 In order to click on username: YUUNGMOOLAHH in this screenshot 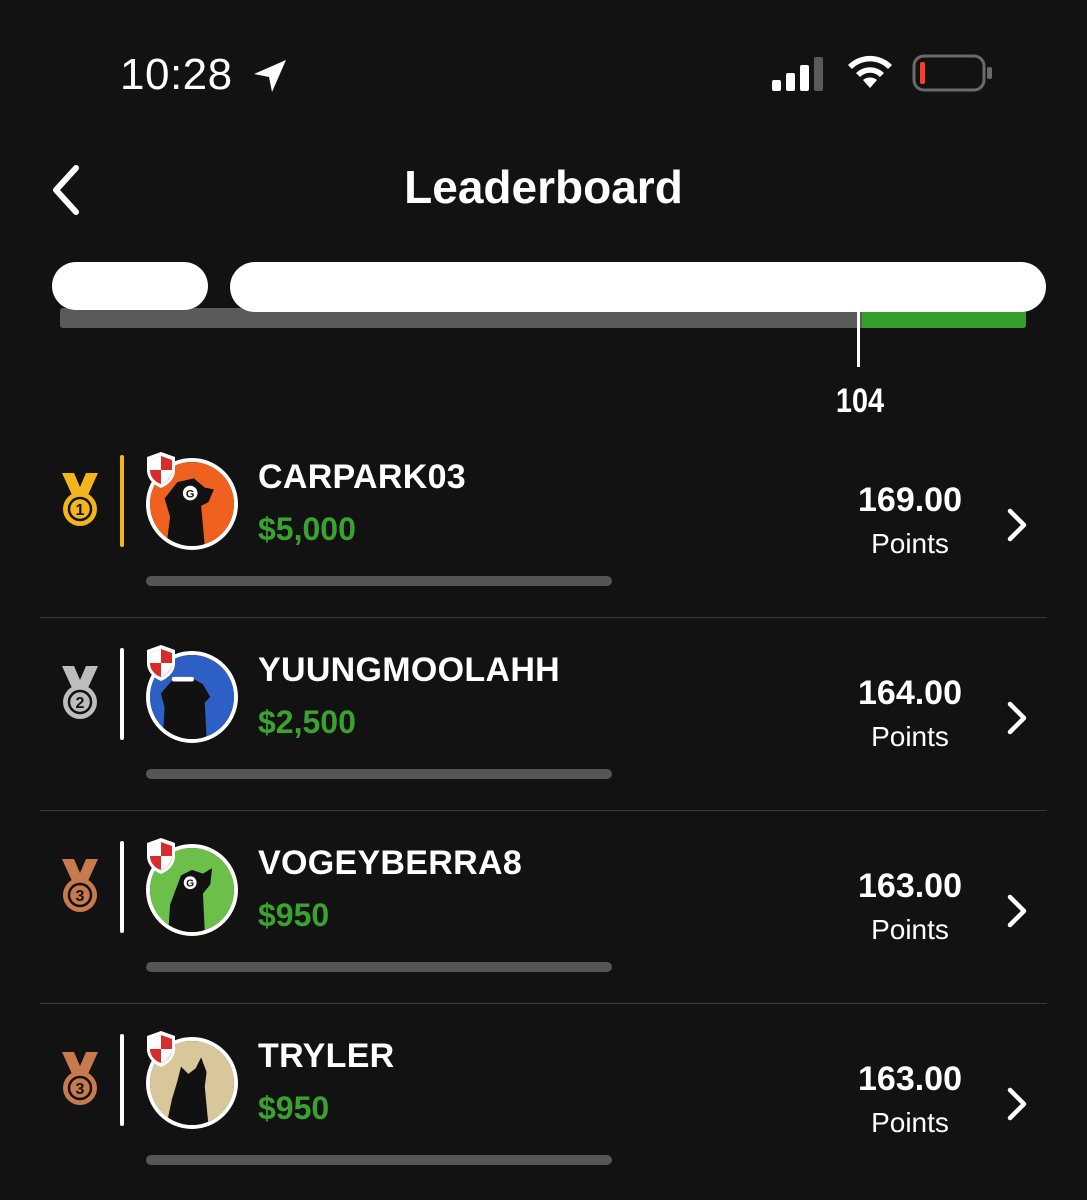, I will do `click(409, 670)`.